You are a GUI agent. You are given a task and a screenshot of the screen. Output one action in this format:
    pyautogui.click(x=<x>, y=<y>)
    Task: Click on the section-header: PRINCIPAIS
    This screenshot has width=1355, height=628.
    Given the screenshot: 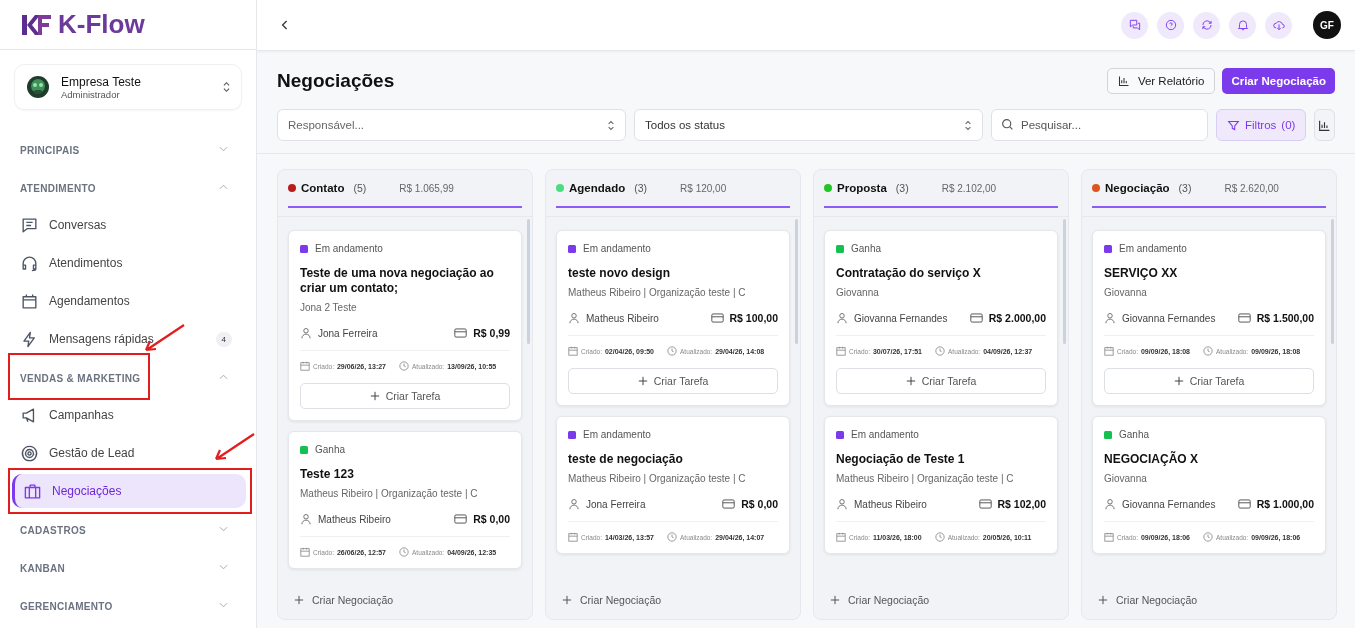 What is the action you would take?
    pyautogui.click(x=50, y=150)
    